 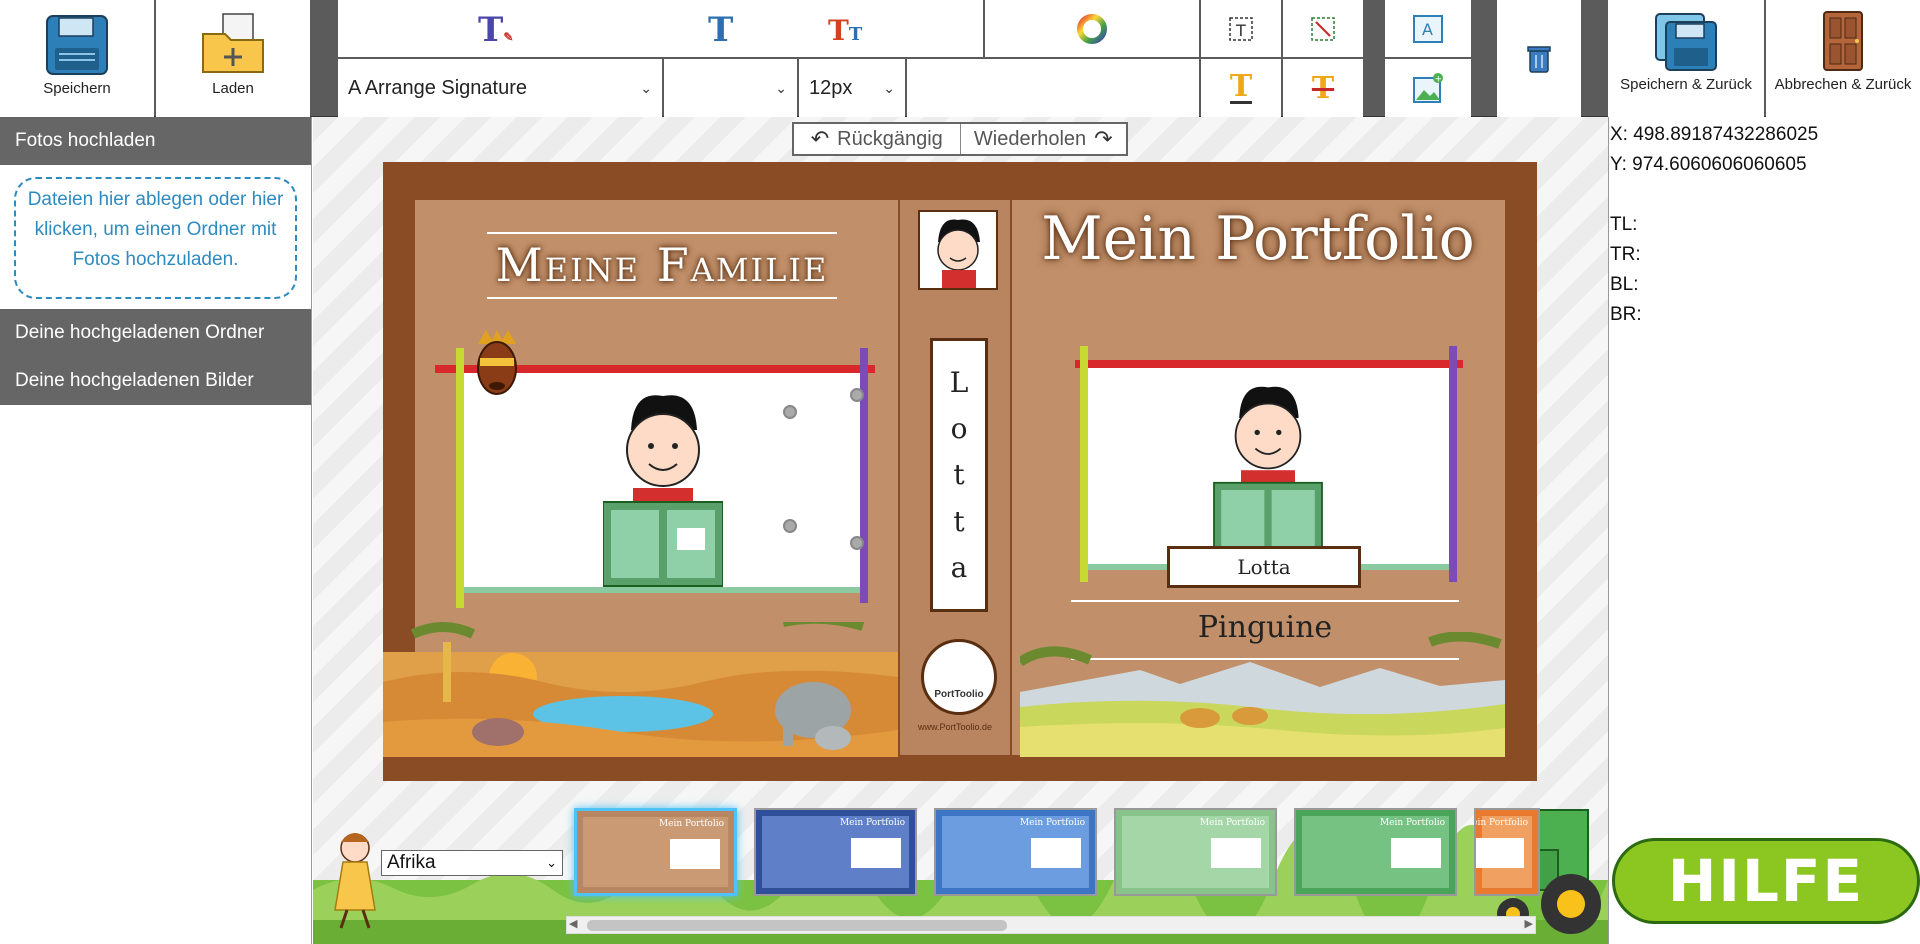 I want to click on text-strikethrough-icon: T, so click(x=1323, y=88).